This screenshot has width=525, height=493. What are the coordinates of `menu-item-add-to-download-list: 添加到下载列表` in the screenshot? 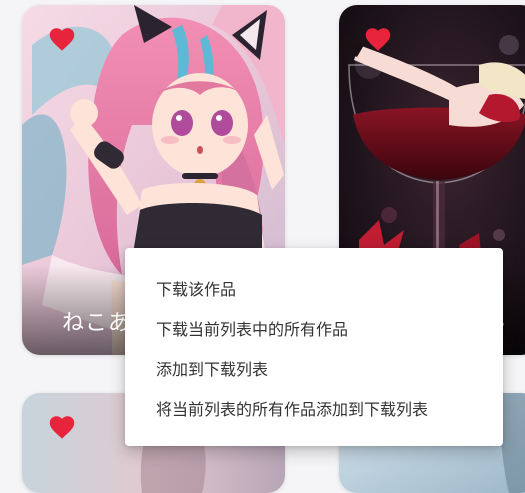 It's located at (314, 368).